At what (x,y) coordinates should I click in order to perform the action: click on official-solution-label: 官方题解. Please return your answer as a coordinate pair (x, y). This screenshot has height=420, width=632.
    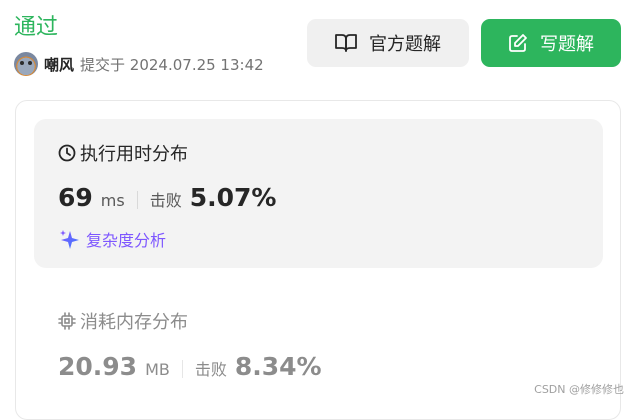
    Looking at the image, I should click on (405, 44).